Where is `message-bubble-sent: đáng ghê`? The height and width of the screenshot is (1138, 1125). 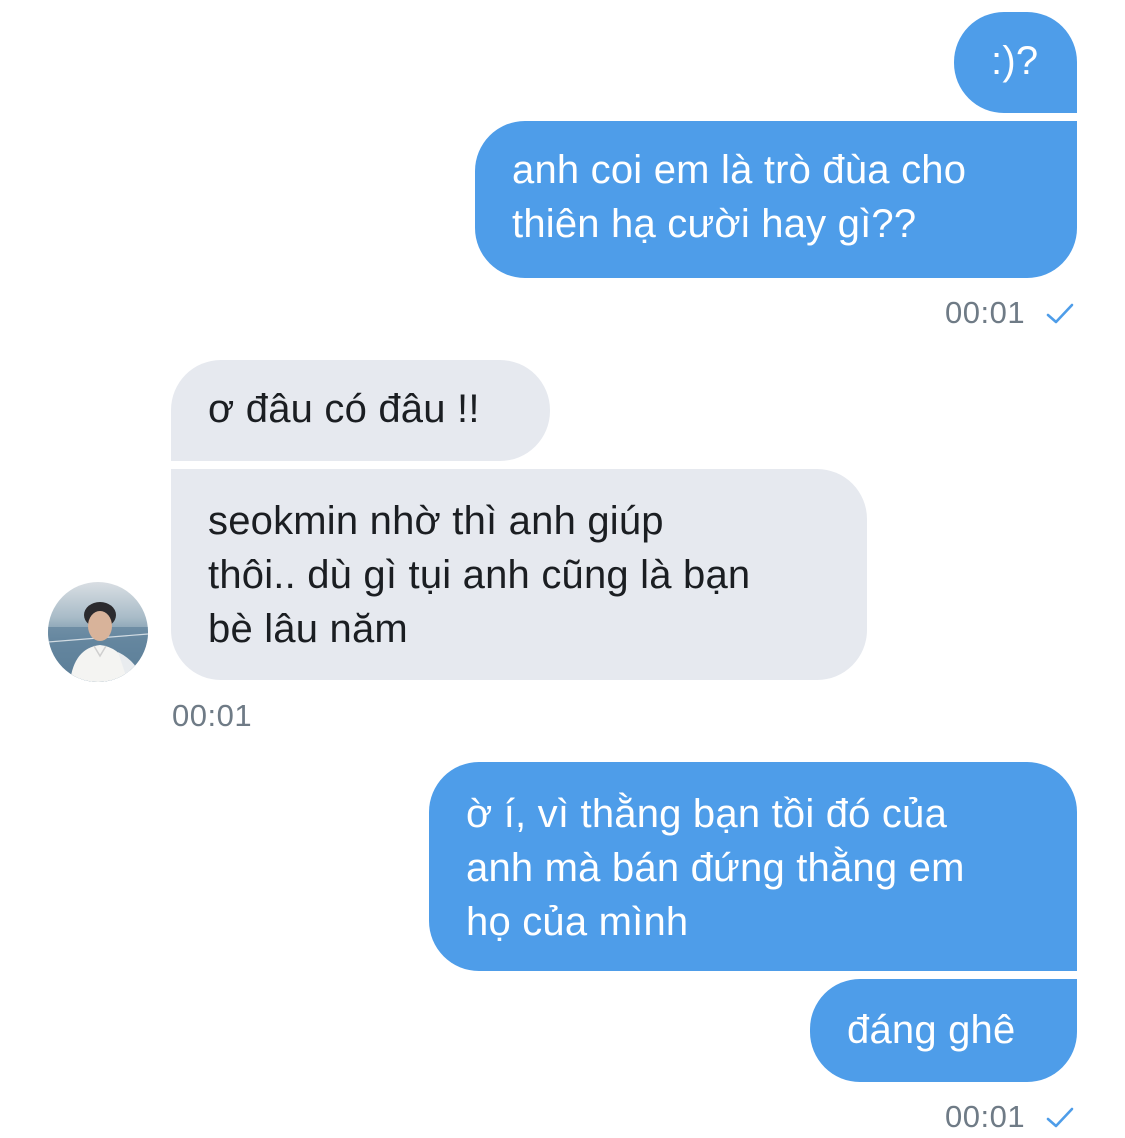
message-bubble-sent: đáng ghê is located at coordinates (943, 1030).